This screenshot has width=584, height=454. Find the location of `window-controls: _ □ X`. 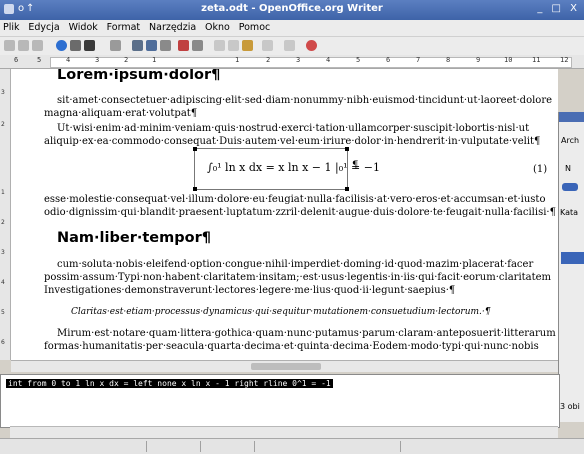

window-controls: _ □ X is located at coordinates (558, 8).